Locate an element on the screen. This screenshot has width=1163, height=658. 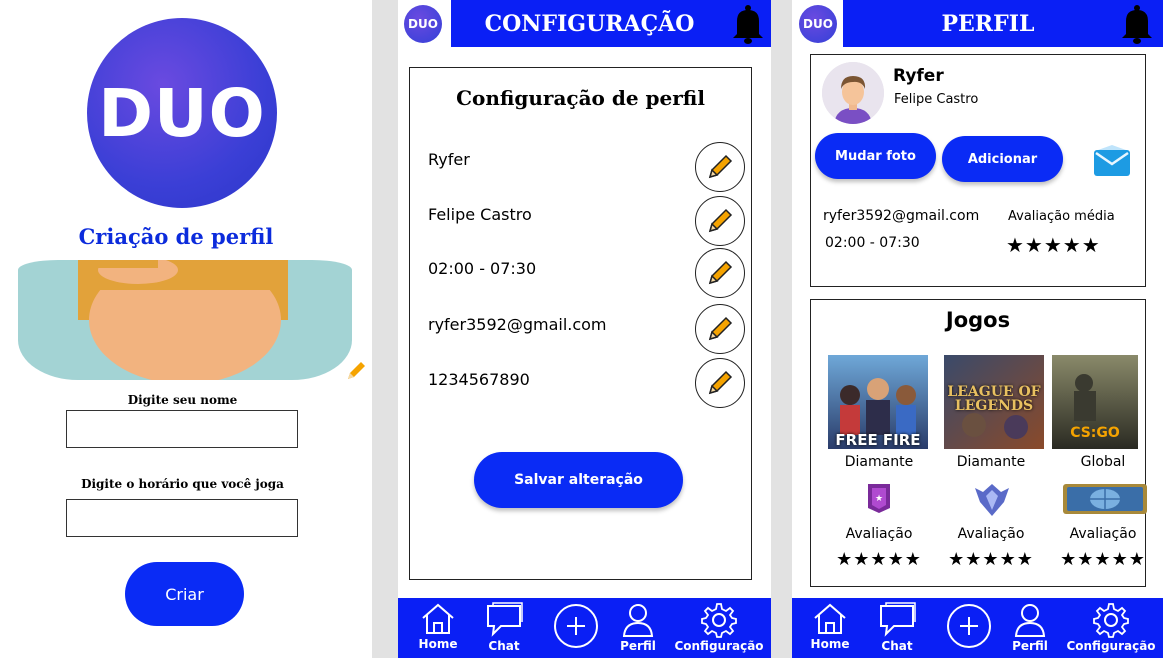
csgo-stars: ★★★★★ is located at coordinates (1103, 559).